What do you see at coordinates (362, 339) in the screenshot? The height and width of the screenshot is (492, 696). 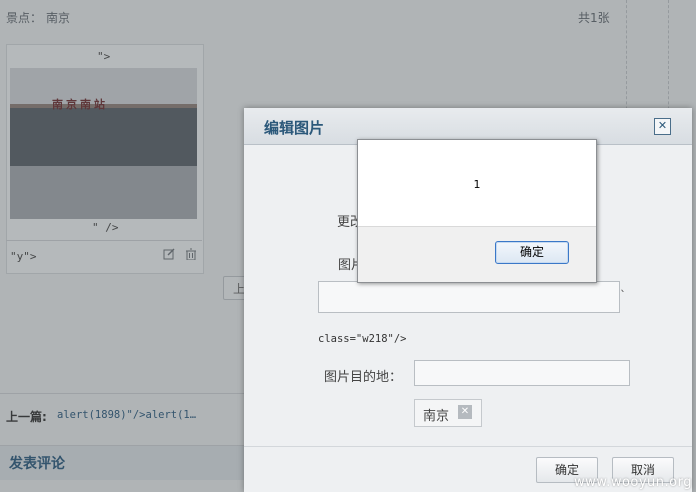 I see `class-artifact-text: class="w218"/>` at bounding box center [362, 339].